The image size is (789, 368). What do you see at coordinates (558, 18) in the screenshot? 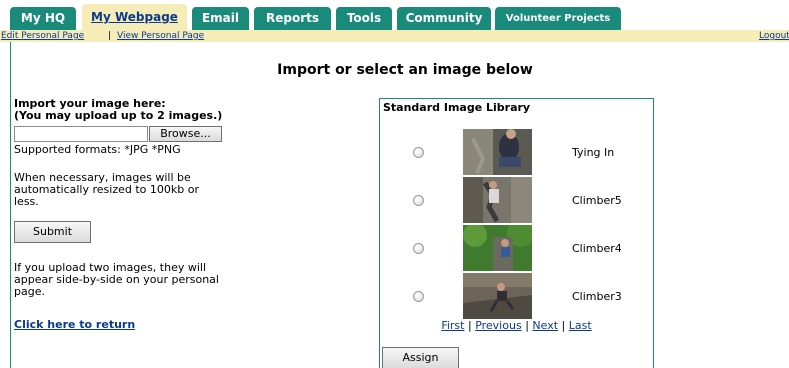
I see `tab-volunteer-projects: Volunteer Projects` at bounding box center [558, 18].